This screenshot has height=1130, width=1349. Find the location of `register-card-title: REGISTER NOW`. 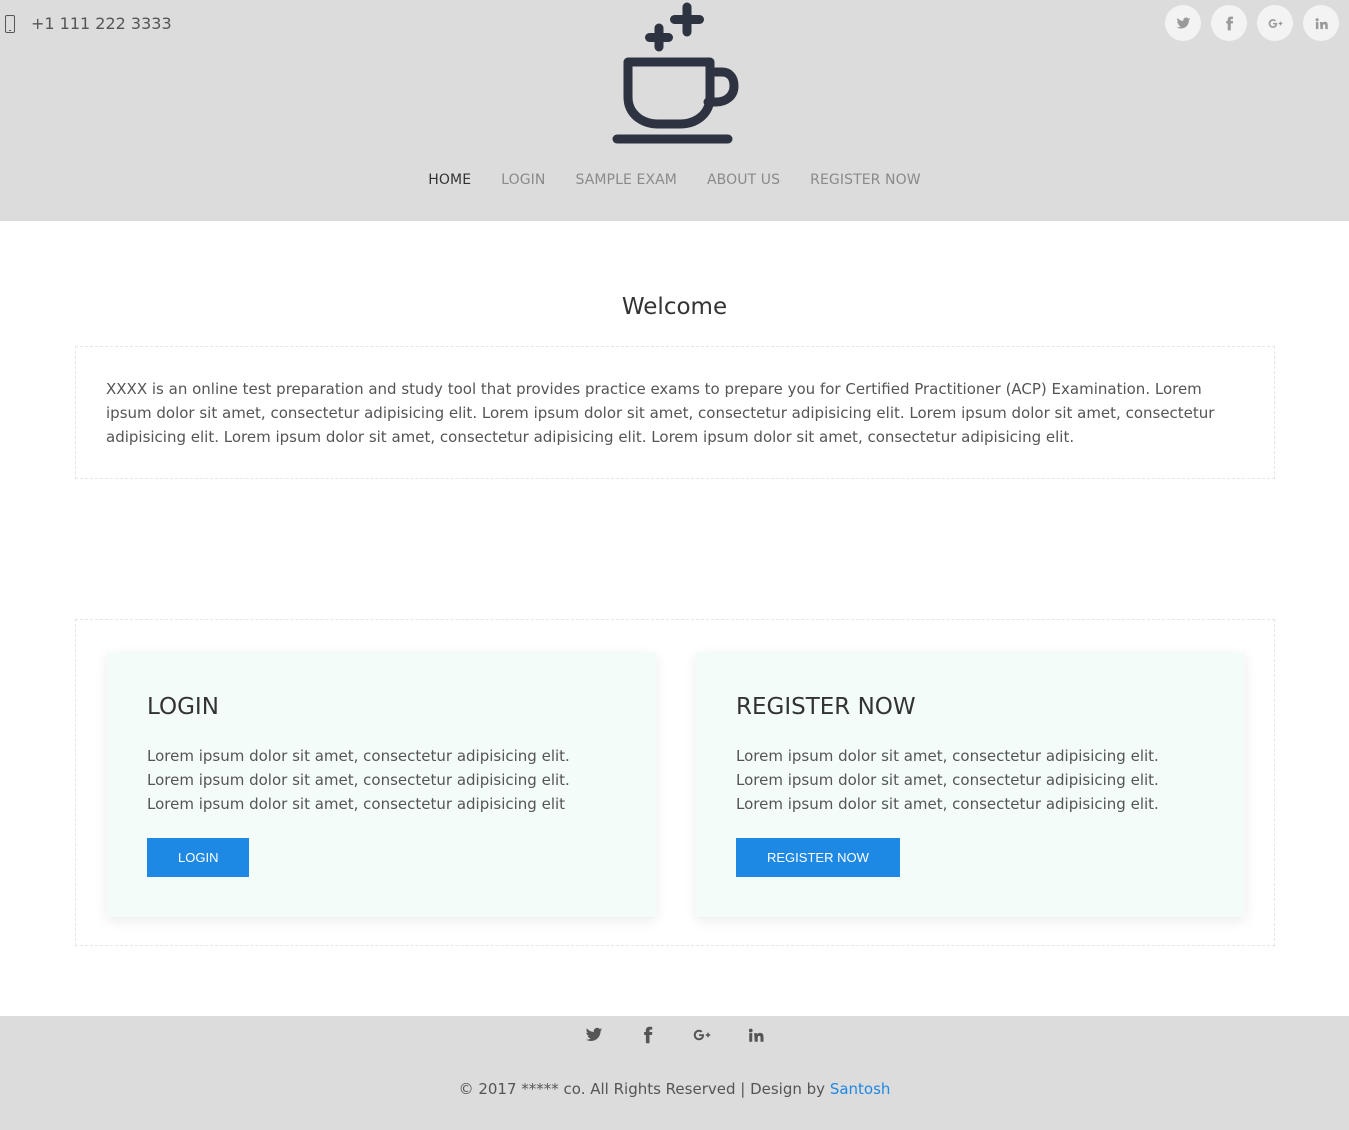

register-card-title: REGISTER NOW is located at coordinates (826, 707).